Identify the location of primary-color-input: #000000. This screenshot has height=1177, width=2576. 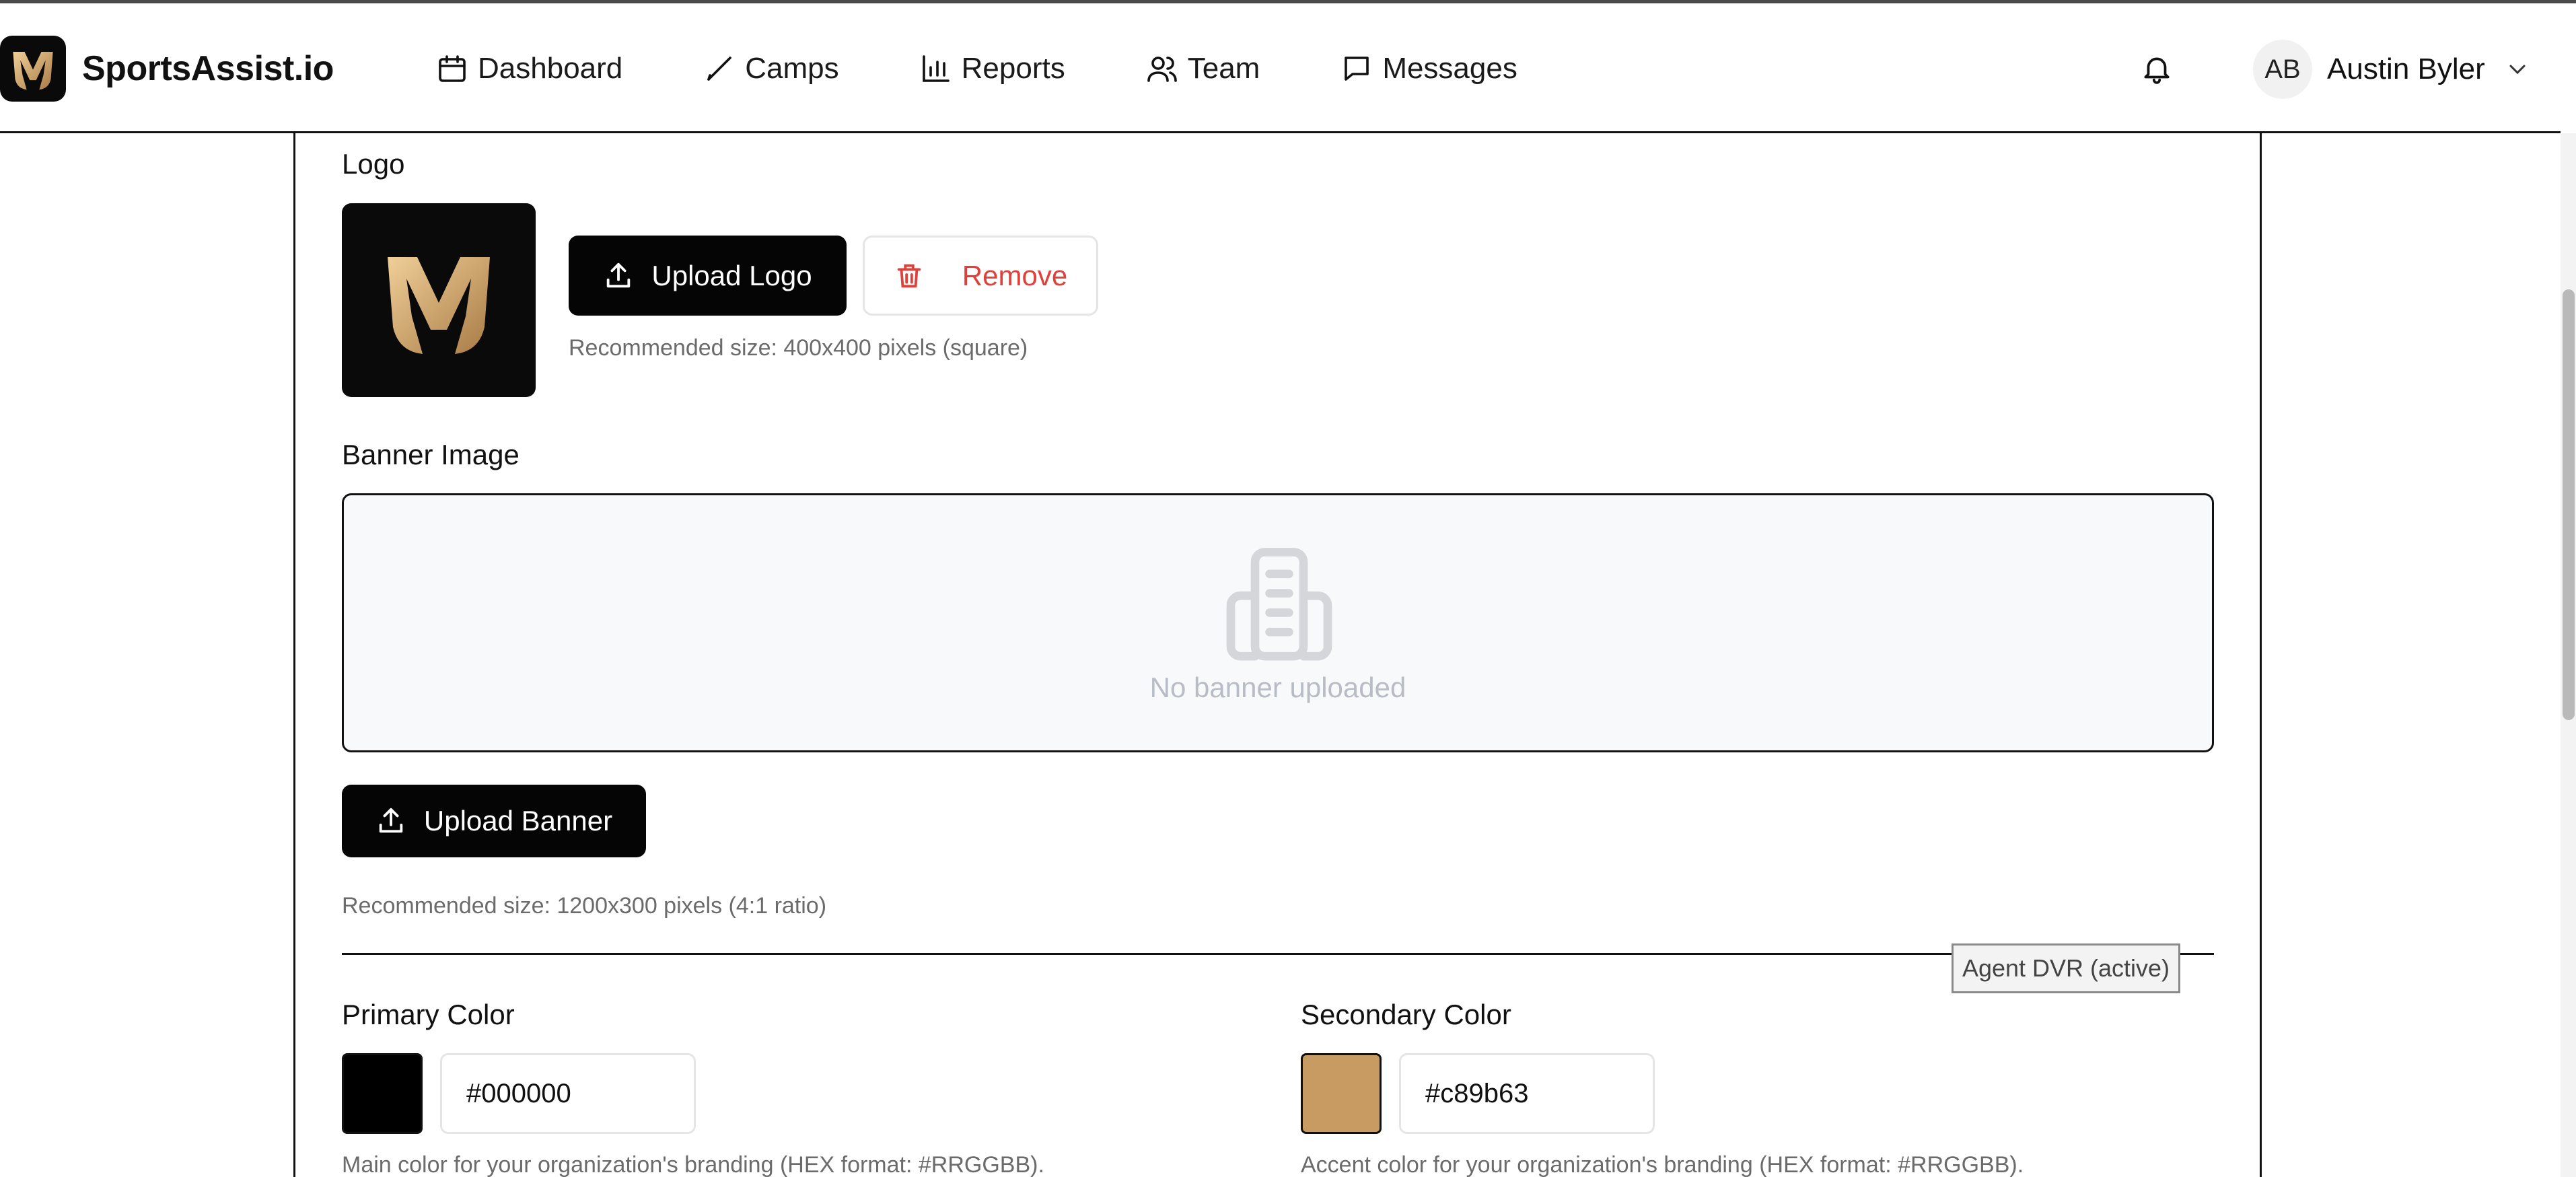
(568, 1093).